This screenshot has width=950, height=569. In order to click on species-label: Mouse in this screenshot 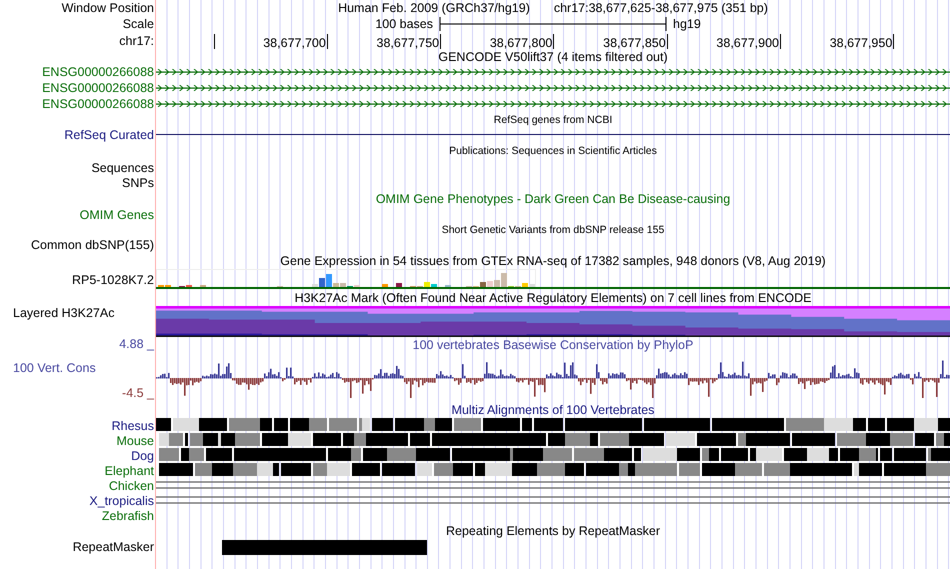, I will do `click(135, 441)`.